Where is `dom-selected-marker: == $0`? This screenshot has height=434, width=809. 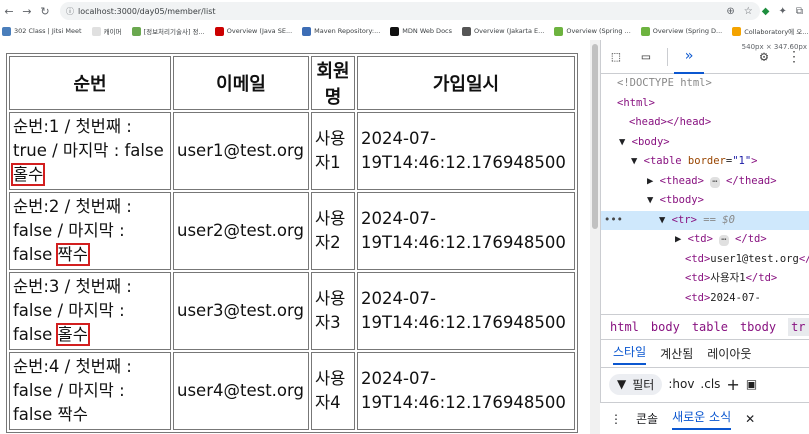
dom-selected-marker: == $0 is located at coordinates (719, 219).